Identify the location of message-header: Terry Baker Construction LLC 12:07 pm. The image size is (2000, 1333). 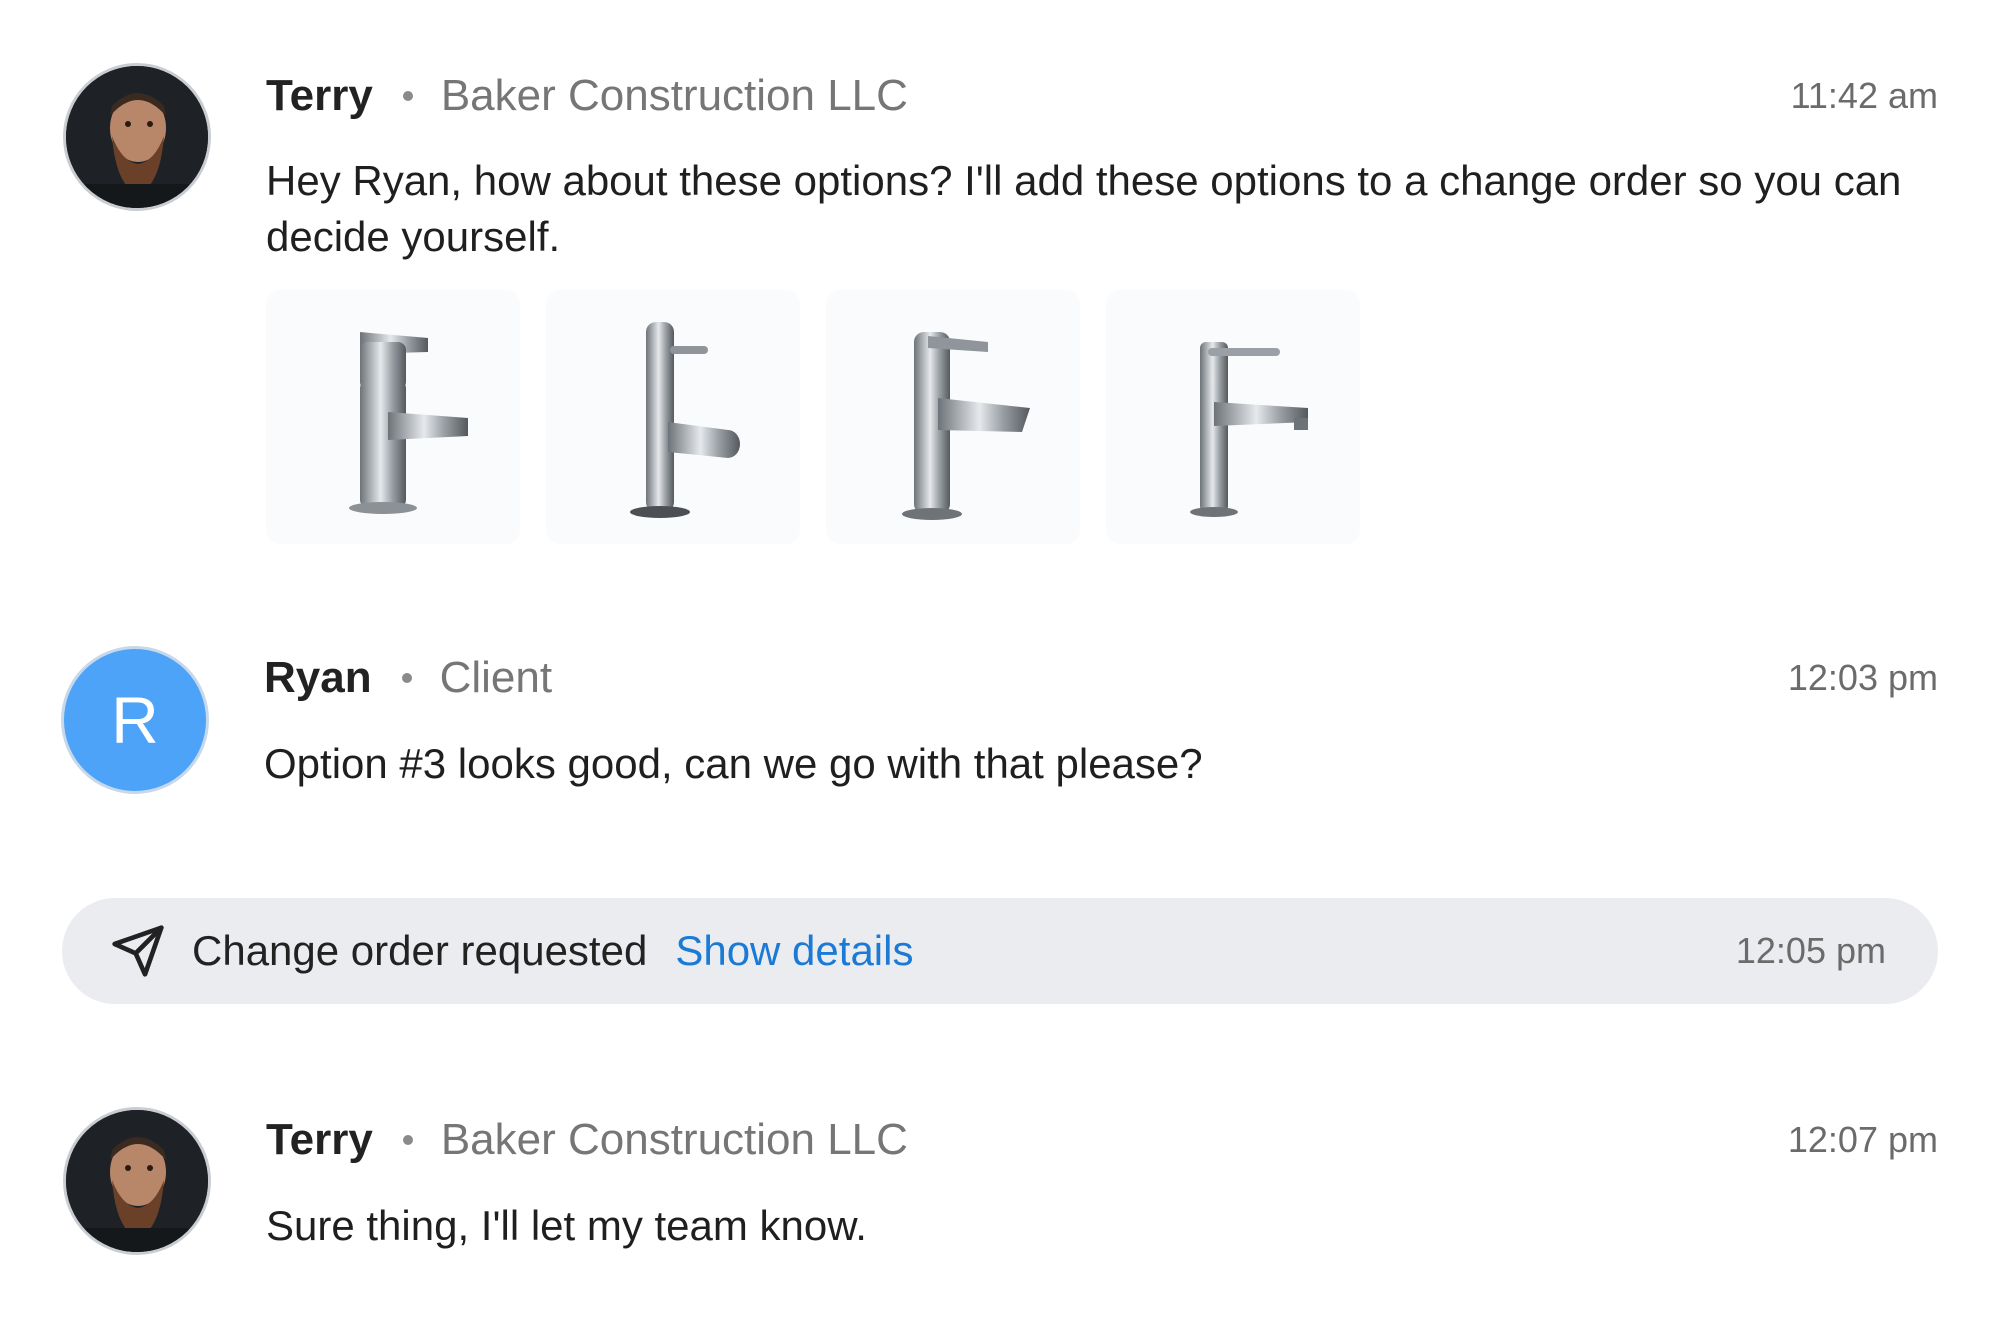
(1102, 1140).